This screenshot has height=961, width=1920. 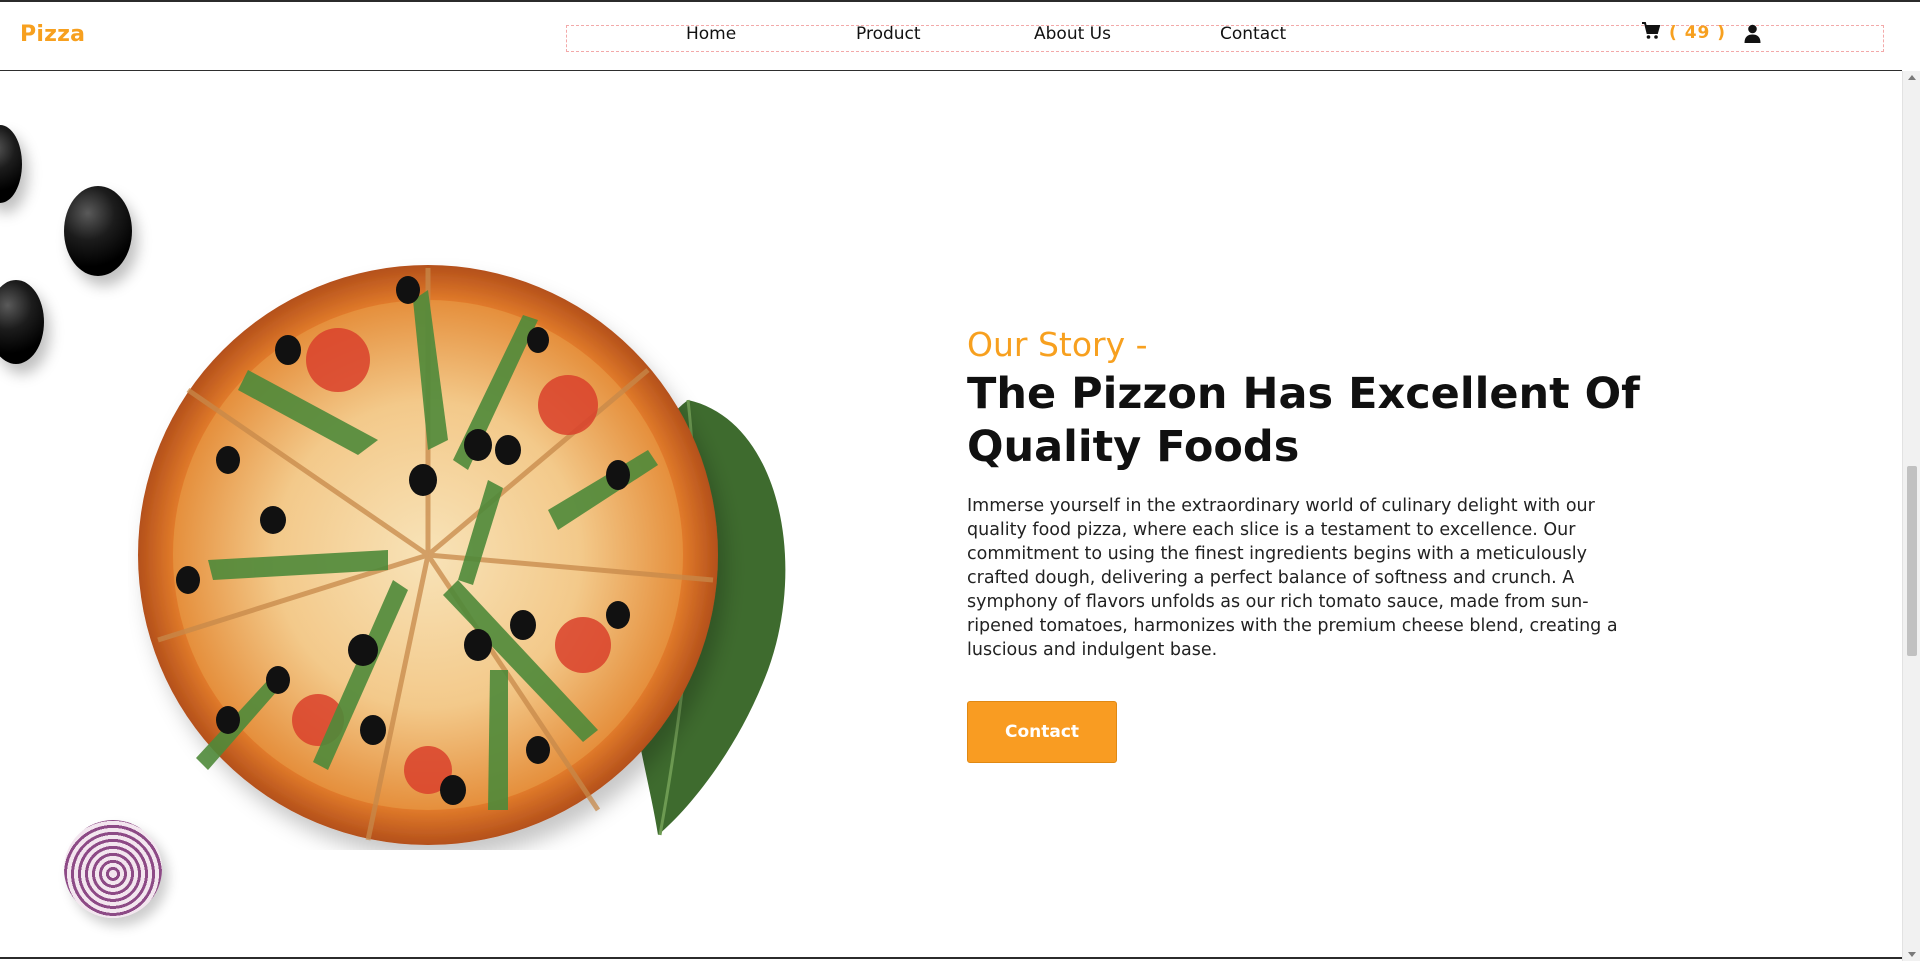 I want to click on site-logo: Pizza, so click(x=52, y=34).